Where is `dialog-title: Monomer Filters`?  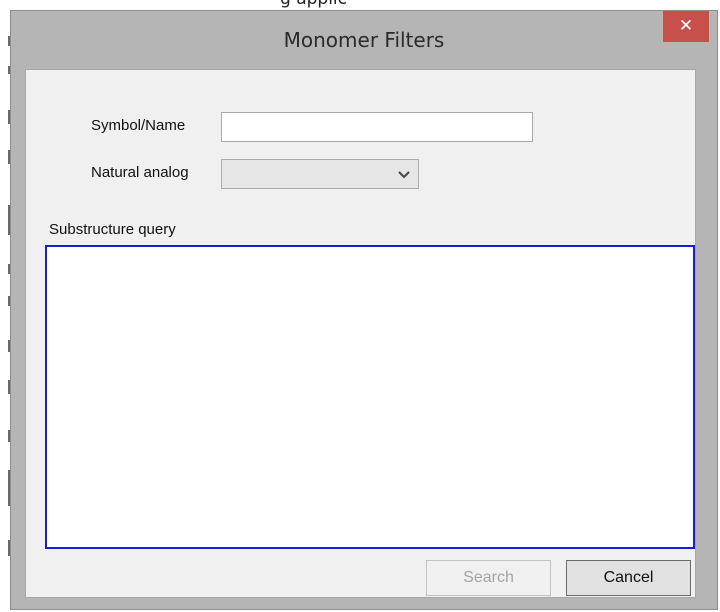
dialog-title: Monomer Filters is located at coordinates (364, 40).